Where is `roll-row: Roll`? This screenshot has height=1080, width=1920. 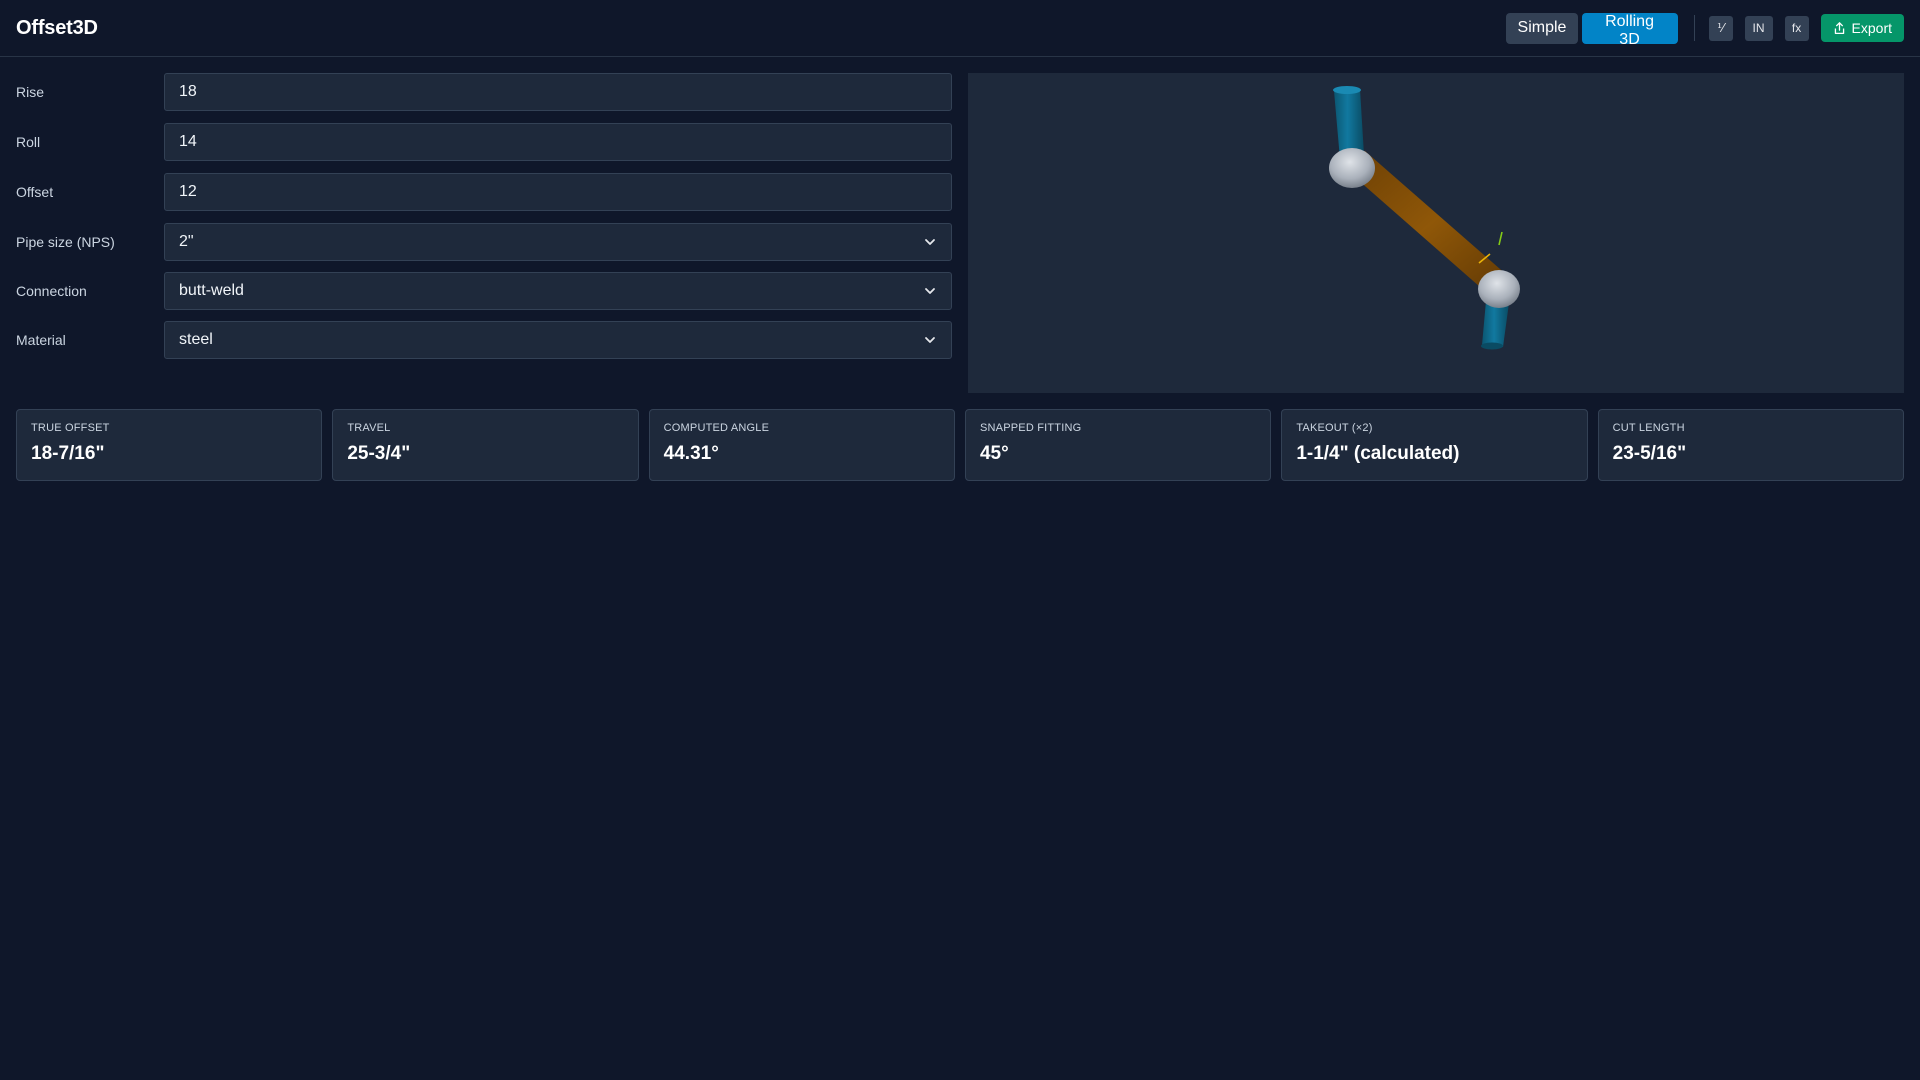
roll-row: Roll is located at coordinates (484, 142).